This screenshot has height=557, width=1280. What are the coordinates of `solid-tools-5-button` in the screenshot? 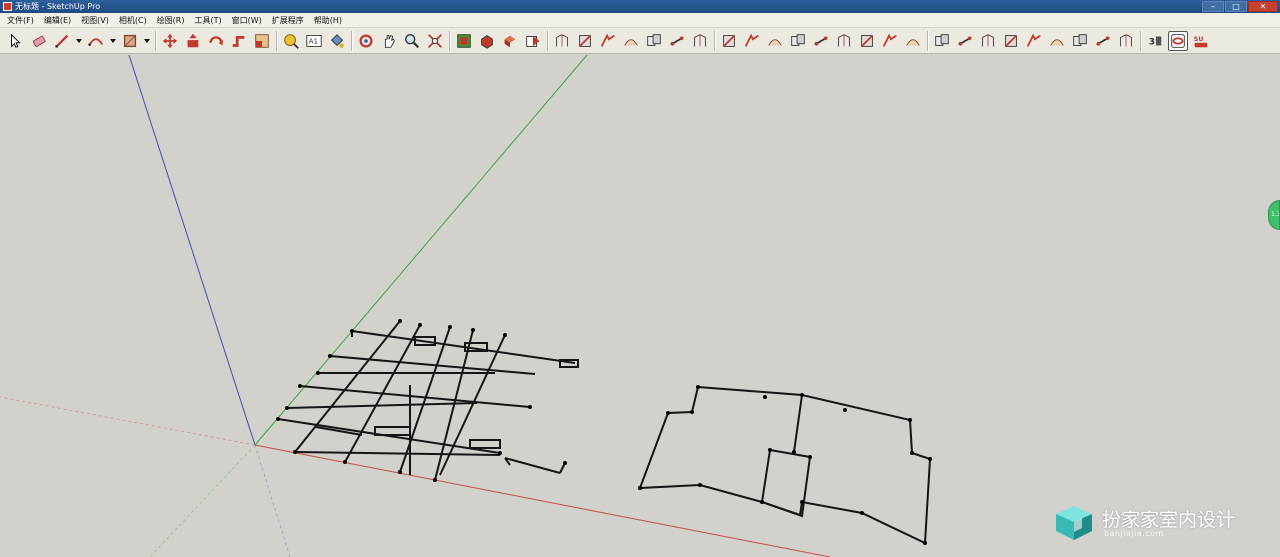 It's located at (1034, 41).